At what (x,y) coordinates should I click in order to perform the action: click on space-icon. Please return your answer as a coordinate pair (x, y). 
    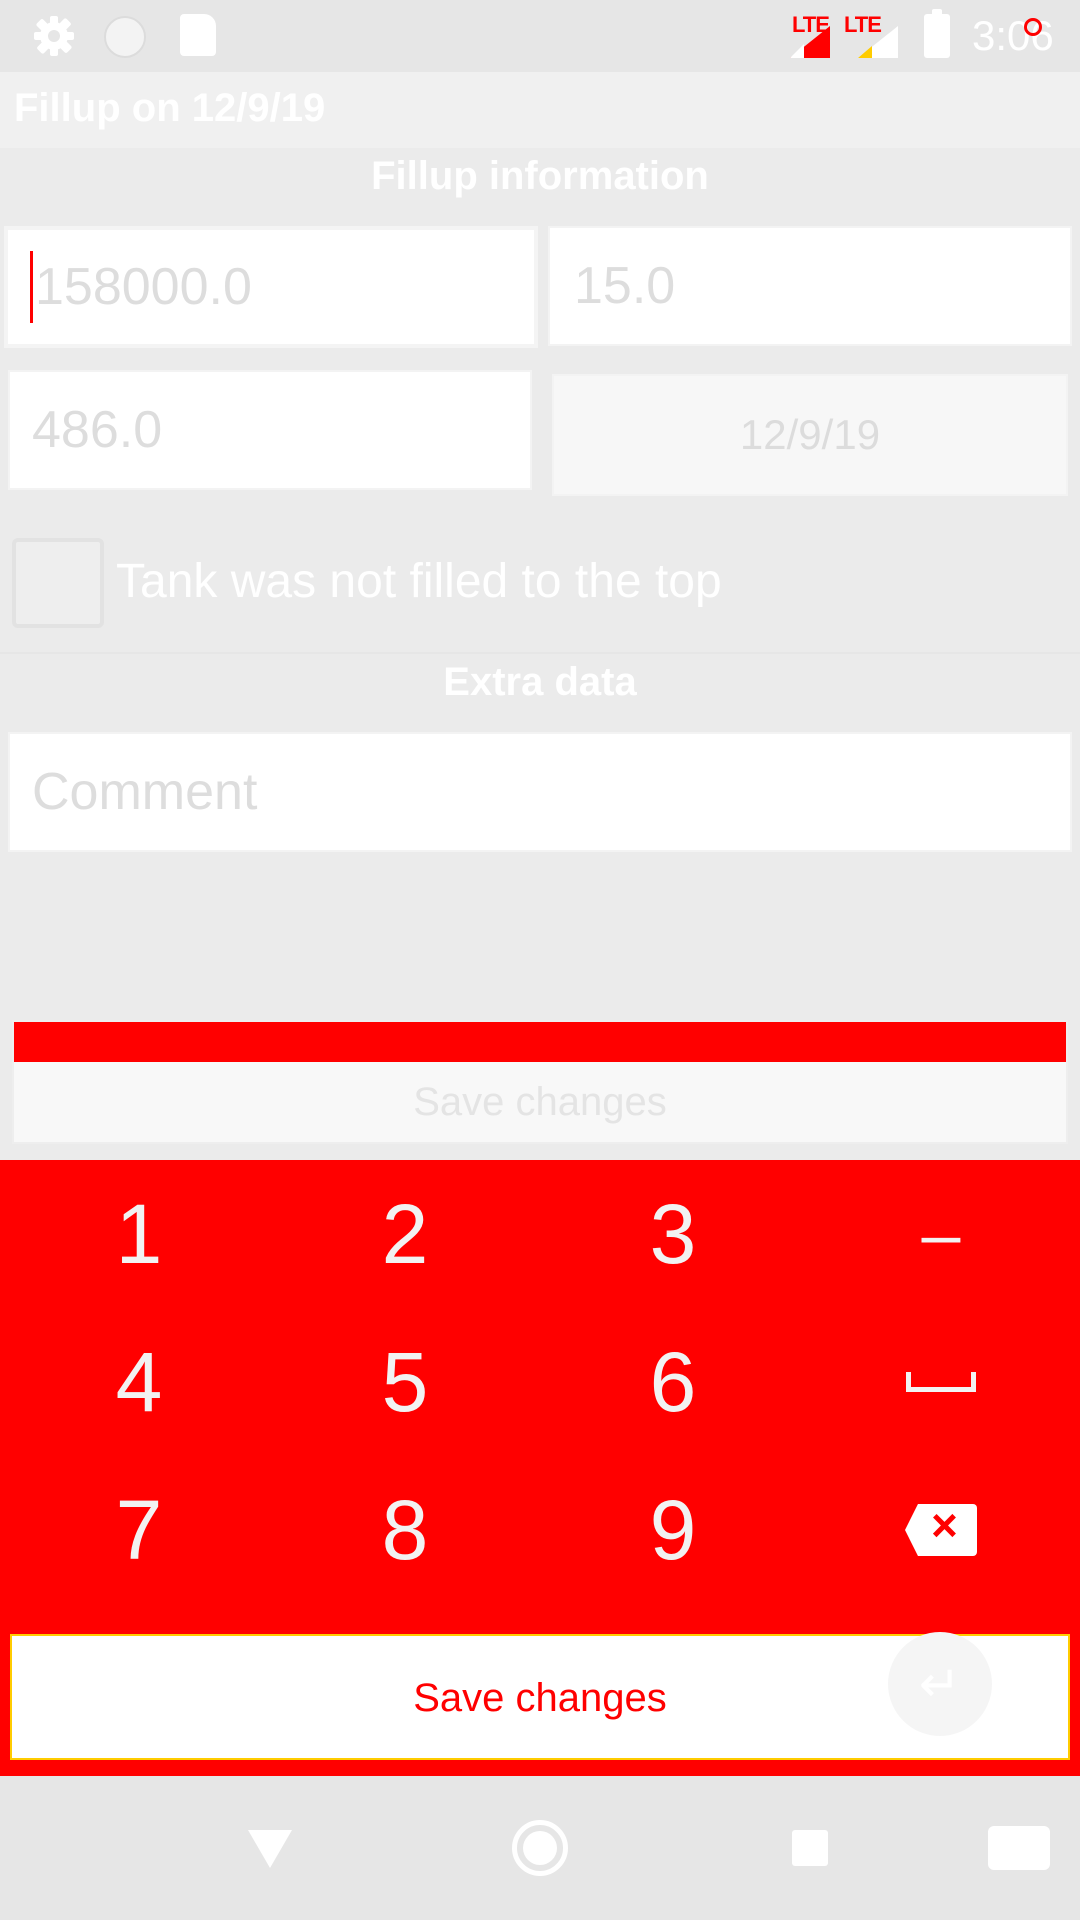
    Looking at the image, I should click on (941, 1382).